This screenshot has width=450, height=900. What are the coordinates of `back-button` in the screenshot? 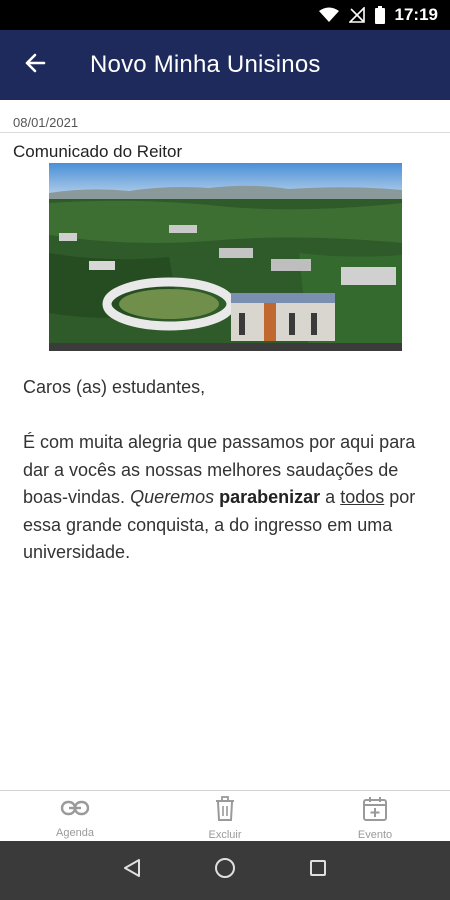 It's located at (35, 65).